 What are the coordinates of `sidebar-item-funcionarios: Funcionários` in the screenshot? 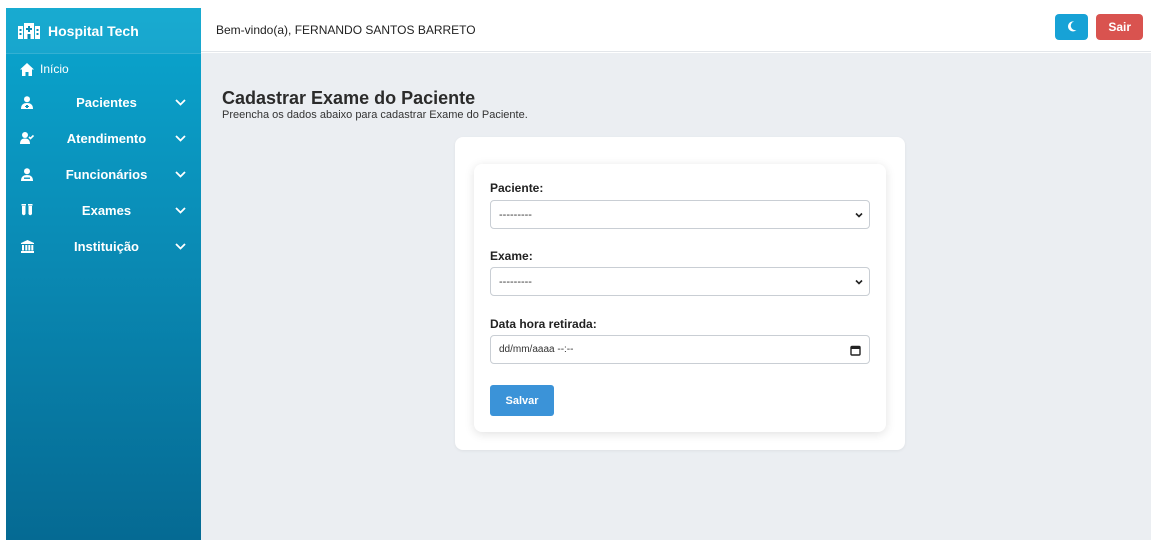 It's located at (103, 174).